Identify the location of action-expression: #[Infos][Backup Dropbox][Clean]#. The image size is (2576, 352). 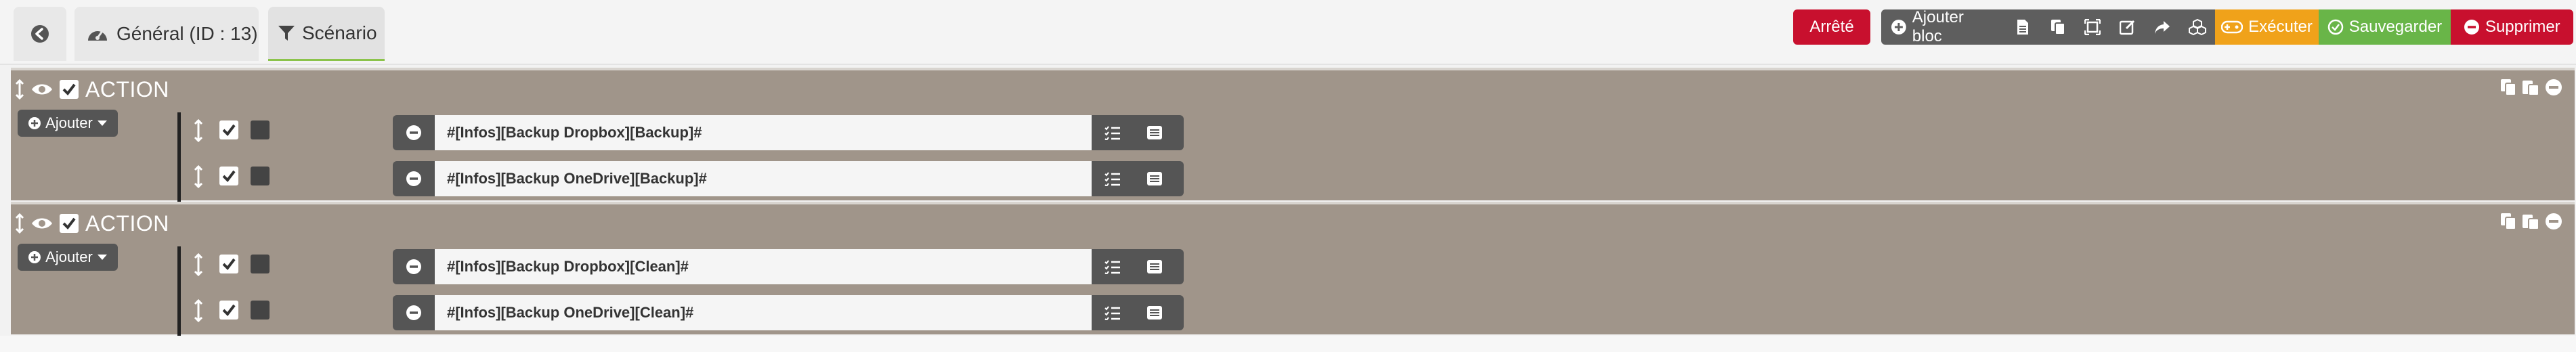
(788, 266).